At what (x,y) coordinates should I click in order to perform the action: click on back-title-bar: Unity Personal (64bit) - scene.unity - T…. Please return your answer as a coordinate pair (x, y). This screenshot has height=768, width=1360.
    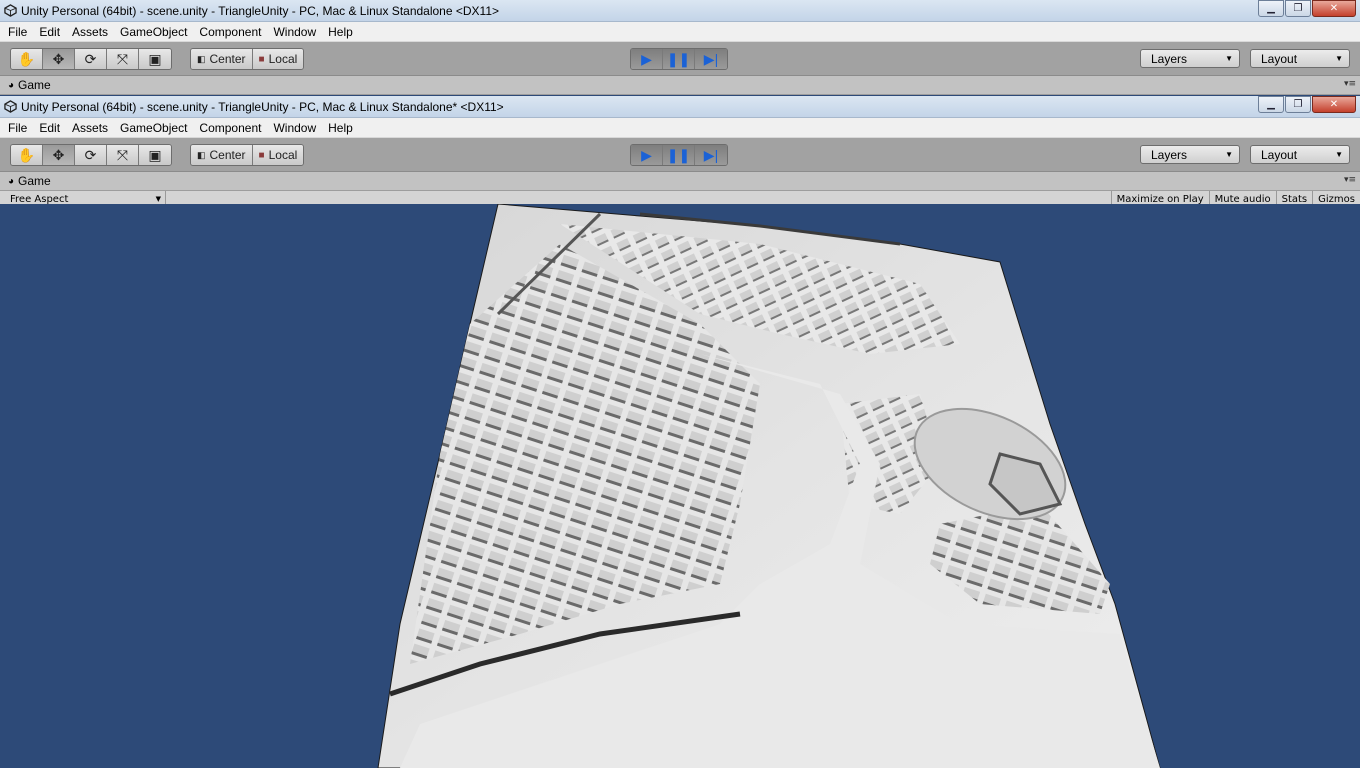
    Looking at the image, I should click on (680, 11).